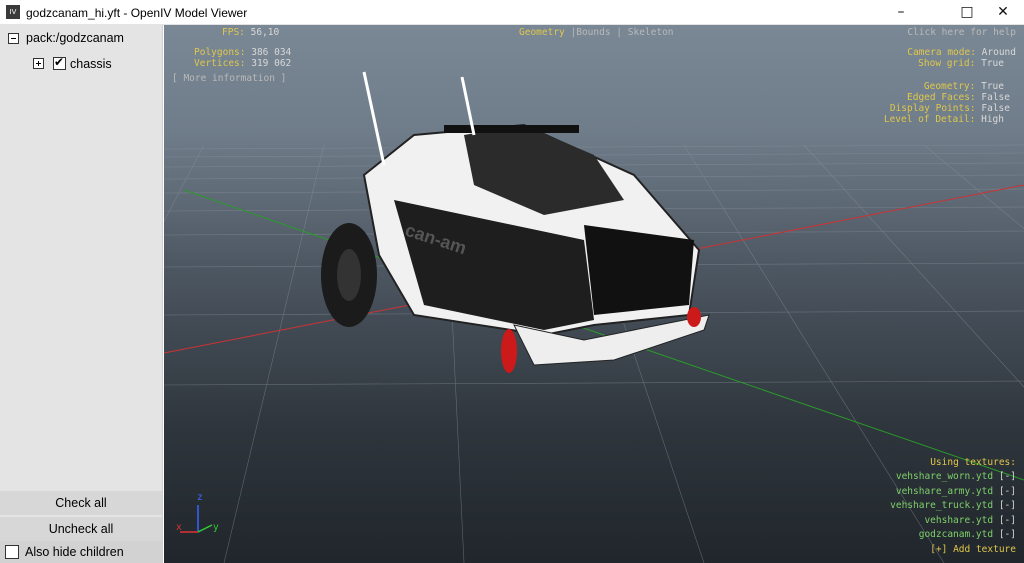 The image size is (1024, 563). Describe the element at coordinates (75, 38) in the screenshot. I see `tree-root-label: pack:/godzcanam` at that location.